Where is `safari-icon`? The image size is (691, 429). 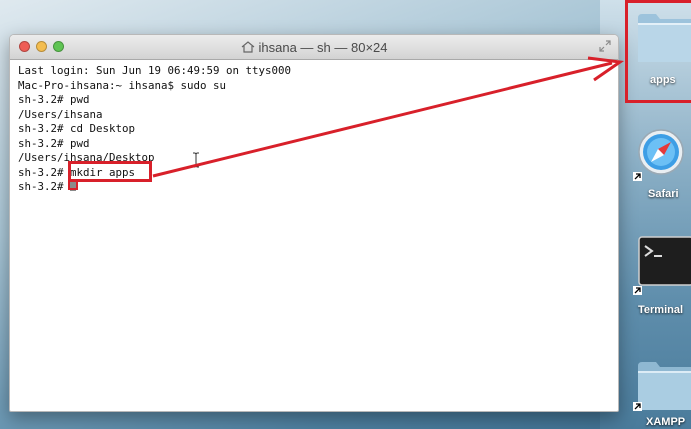 safari-icon is located at coordinates (661, 152).